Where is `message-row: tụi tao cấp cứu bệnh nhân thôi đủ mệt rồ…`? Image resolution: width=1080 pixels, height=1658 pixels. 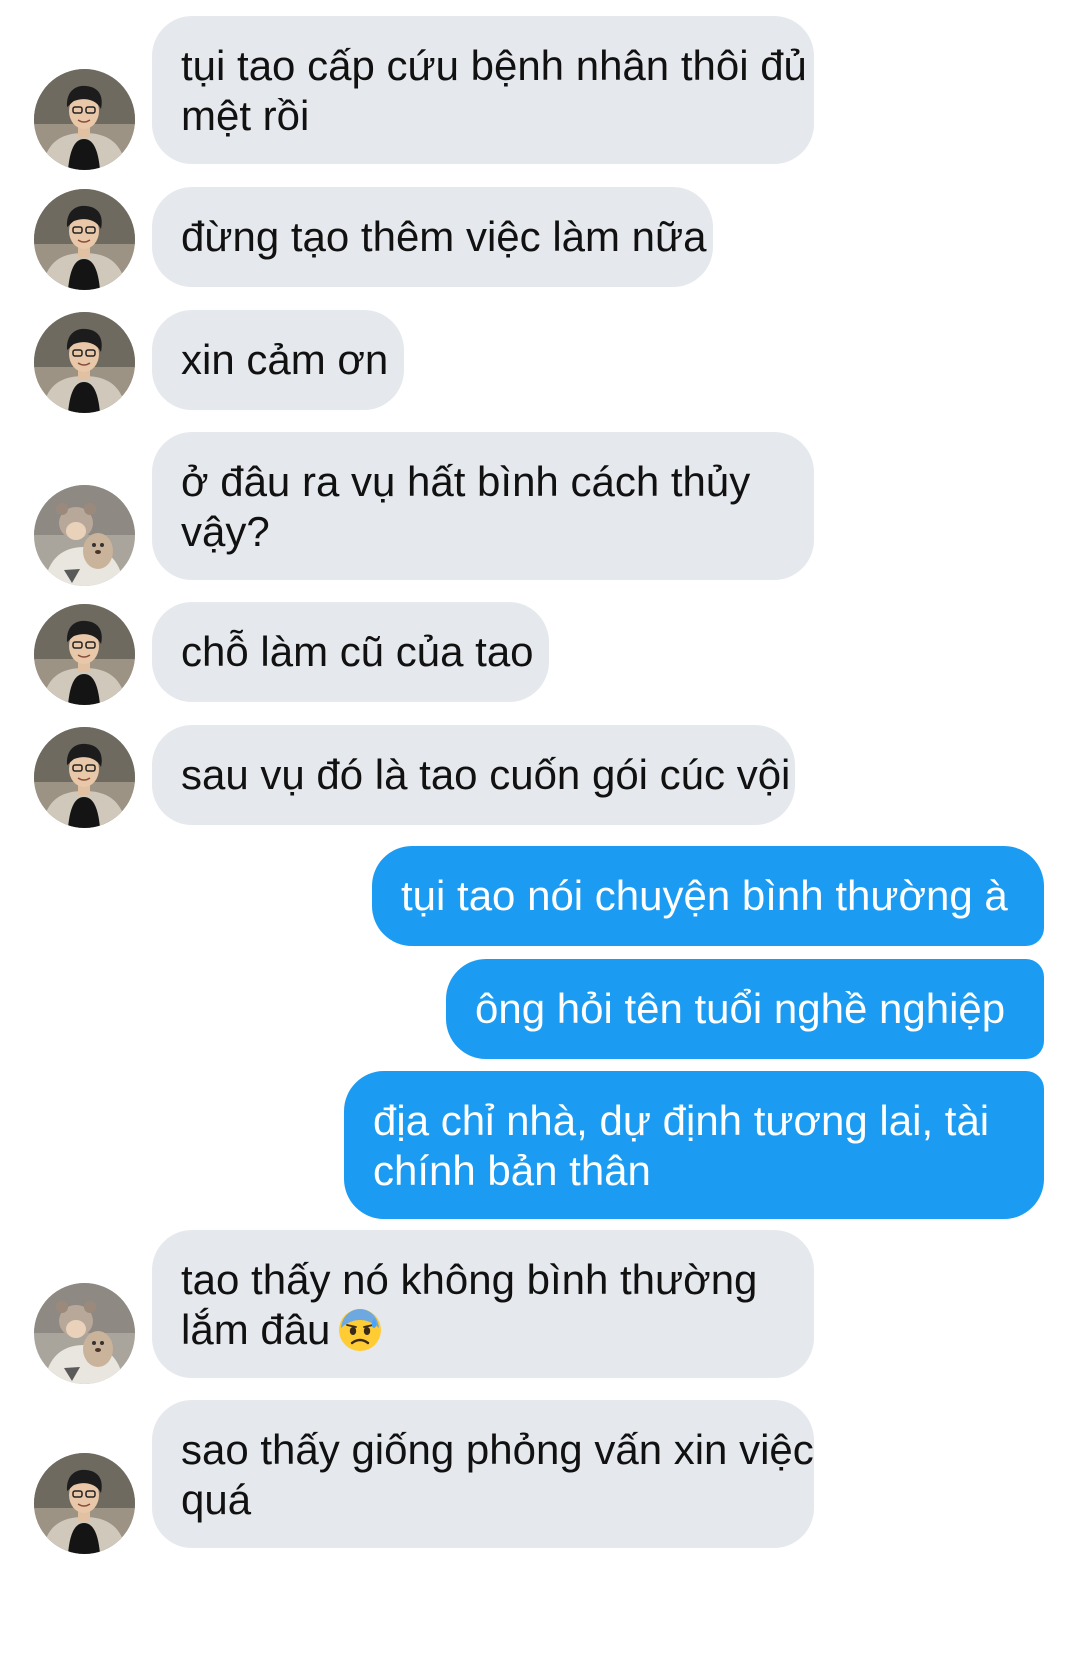
message-row: tụi tao cấp cứu bệnh nhân thôi đủ mệt rồ… is located at coordinates (540, 93).